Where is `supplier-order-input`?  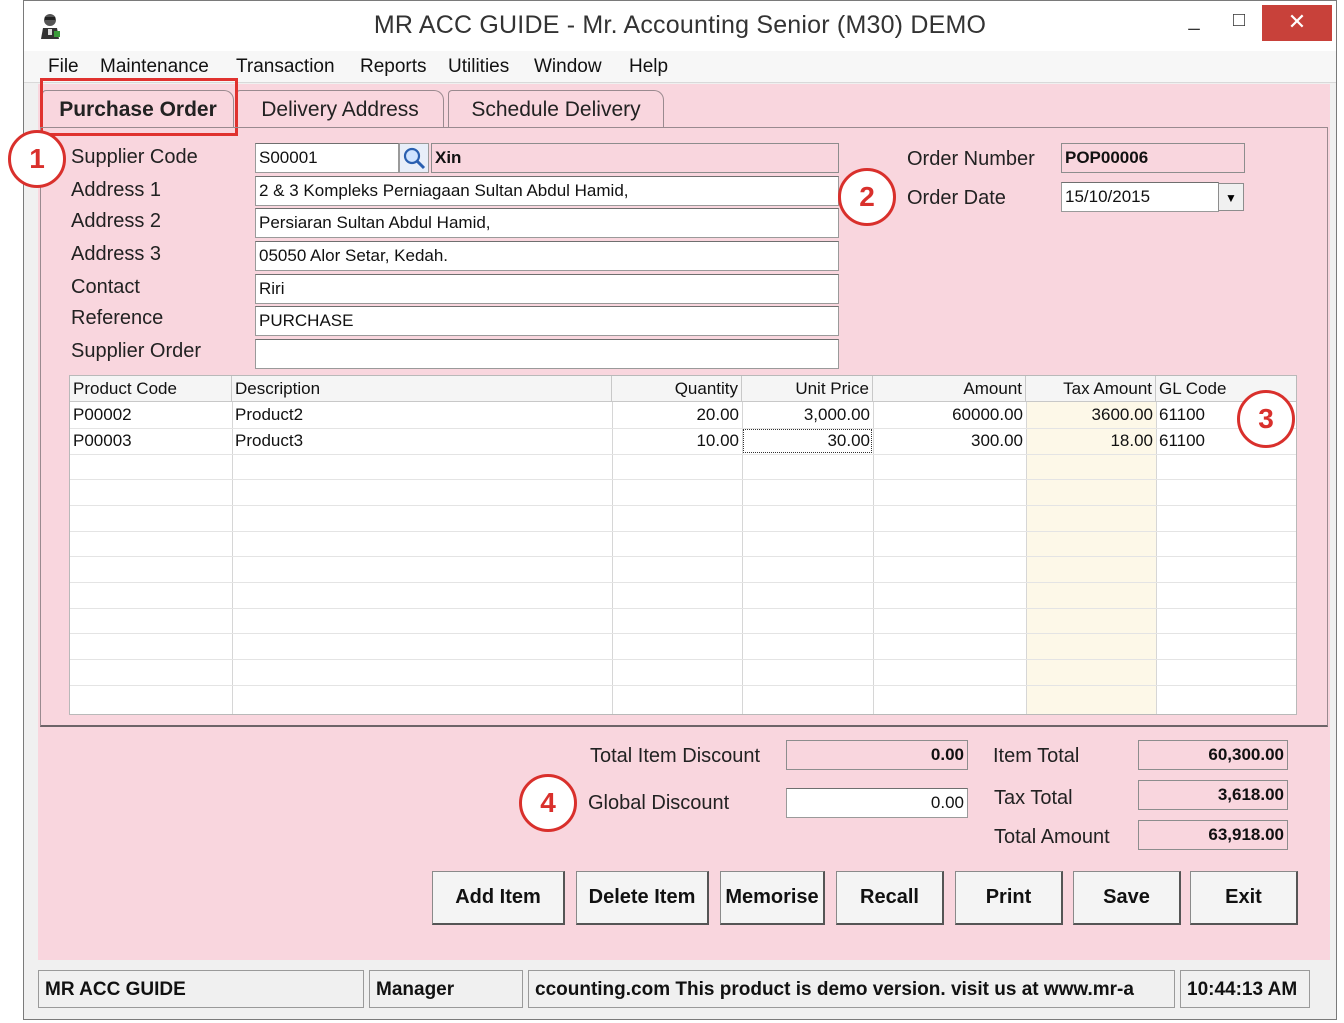 supplier-order-input is located at coordinates (547, 354).